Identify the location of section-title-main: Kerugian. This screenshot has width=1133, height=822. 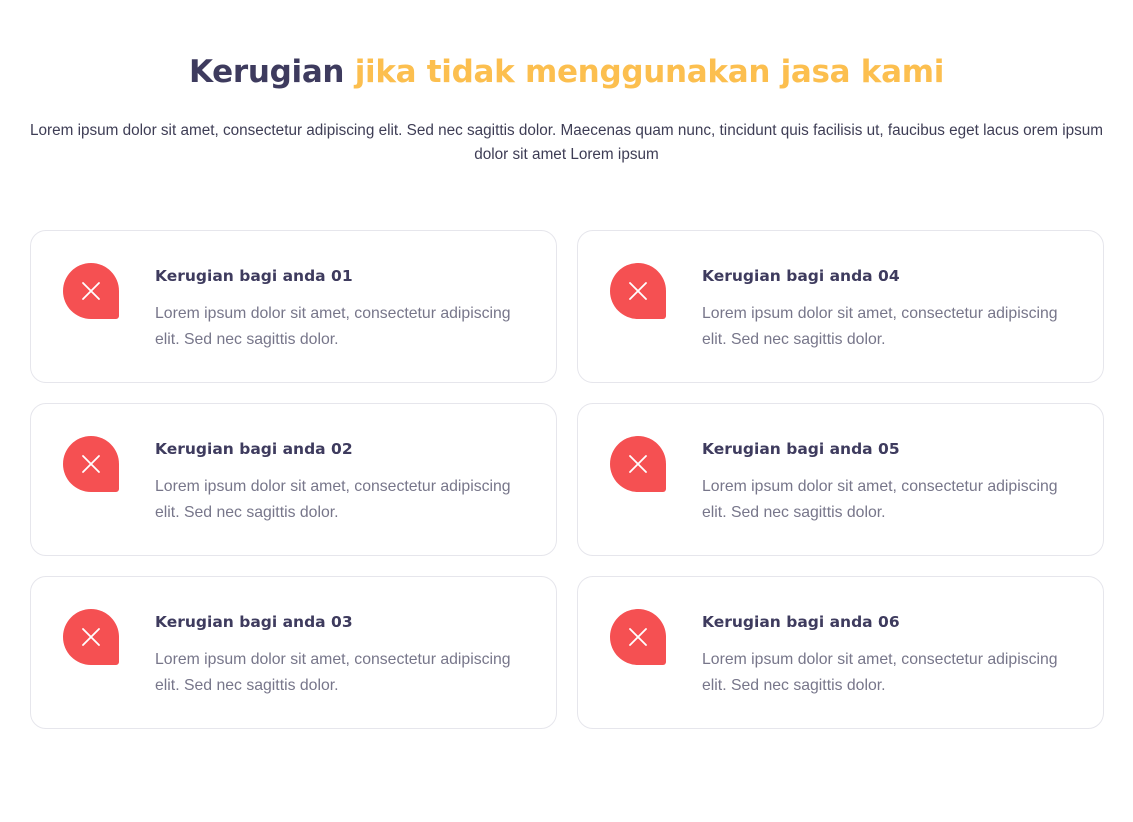
(266, 72).